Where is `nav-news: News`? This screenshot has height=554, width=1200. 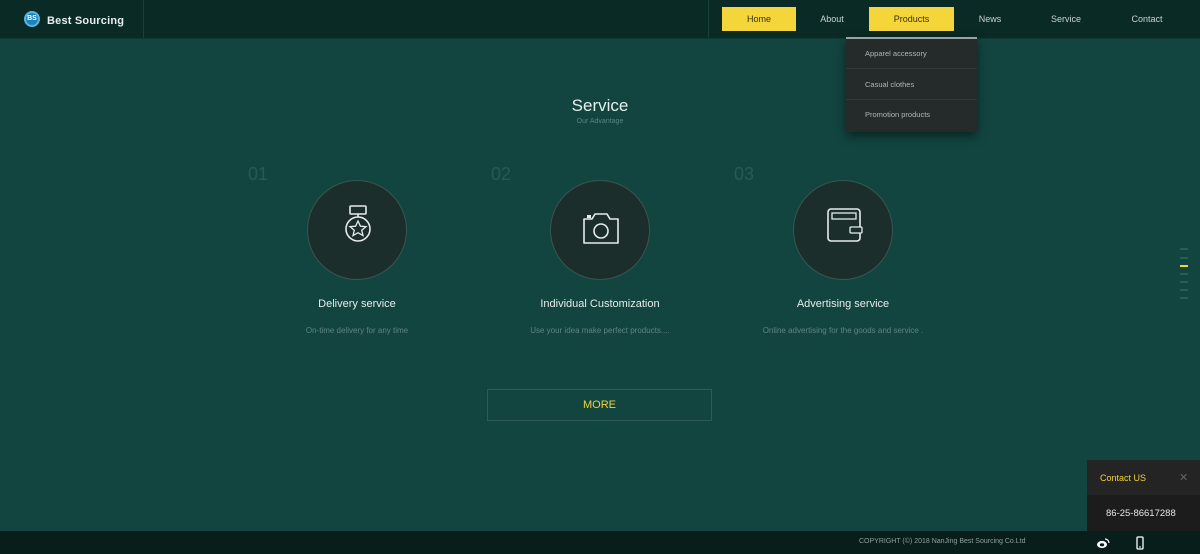 nav-news: News is located at coordinates (990, 19).